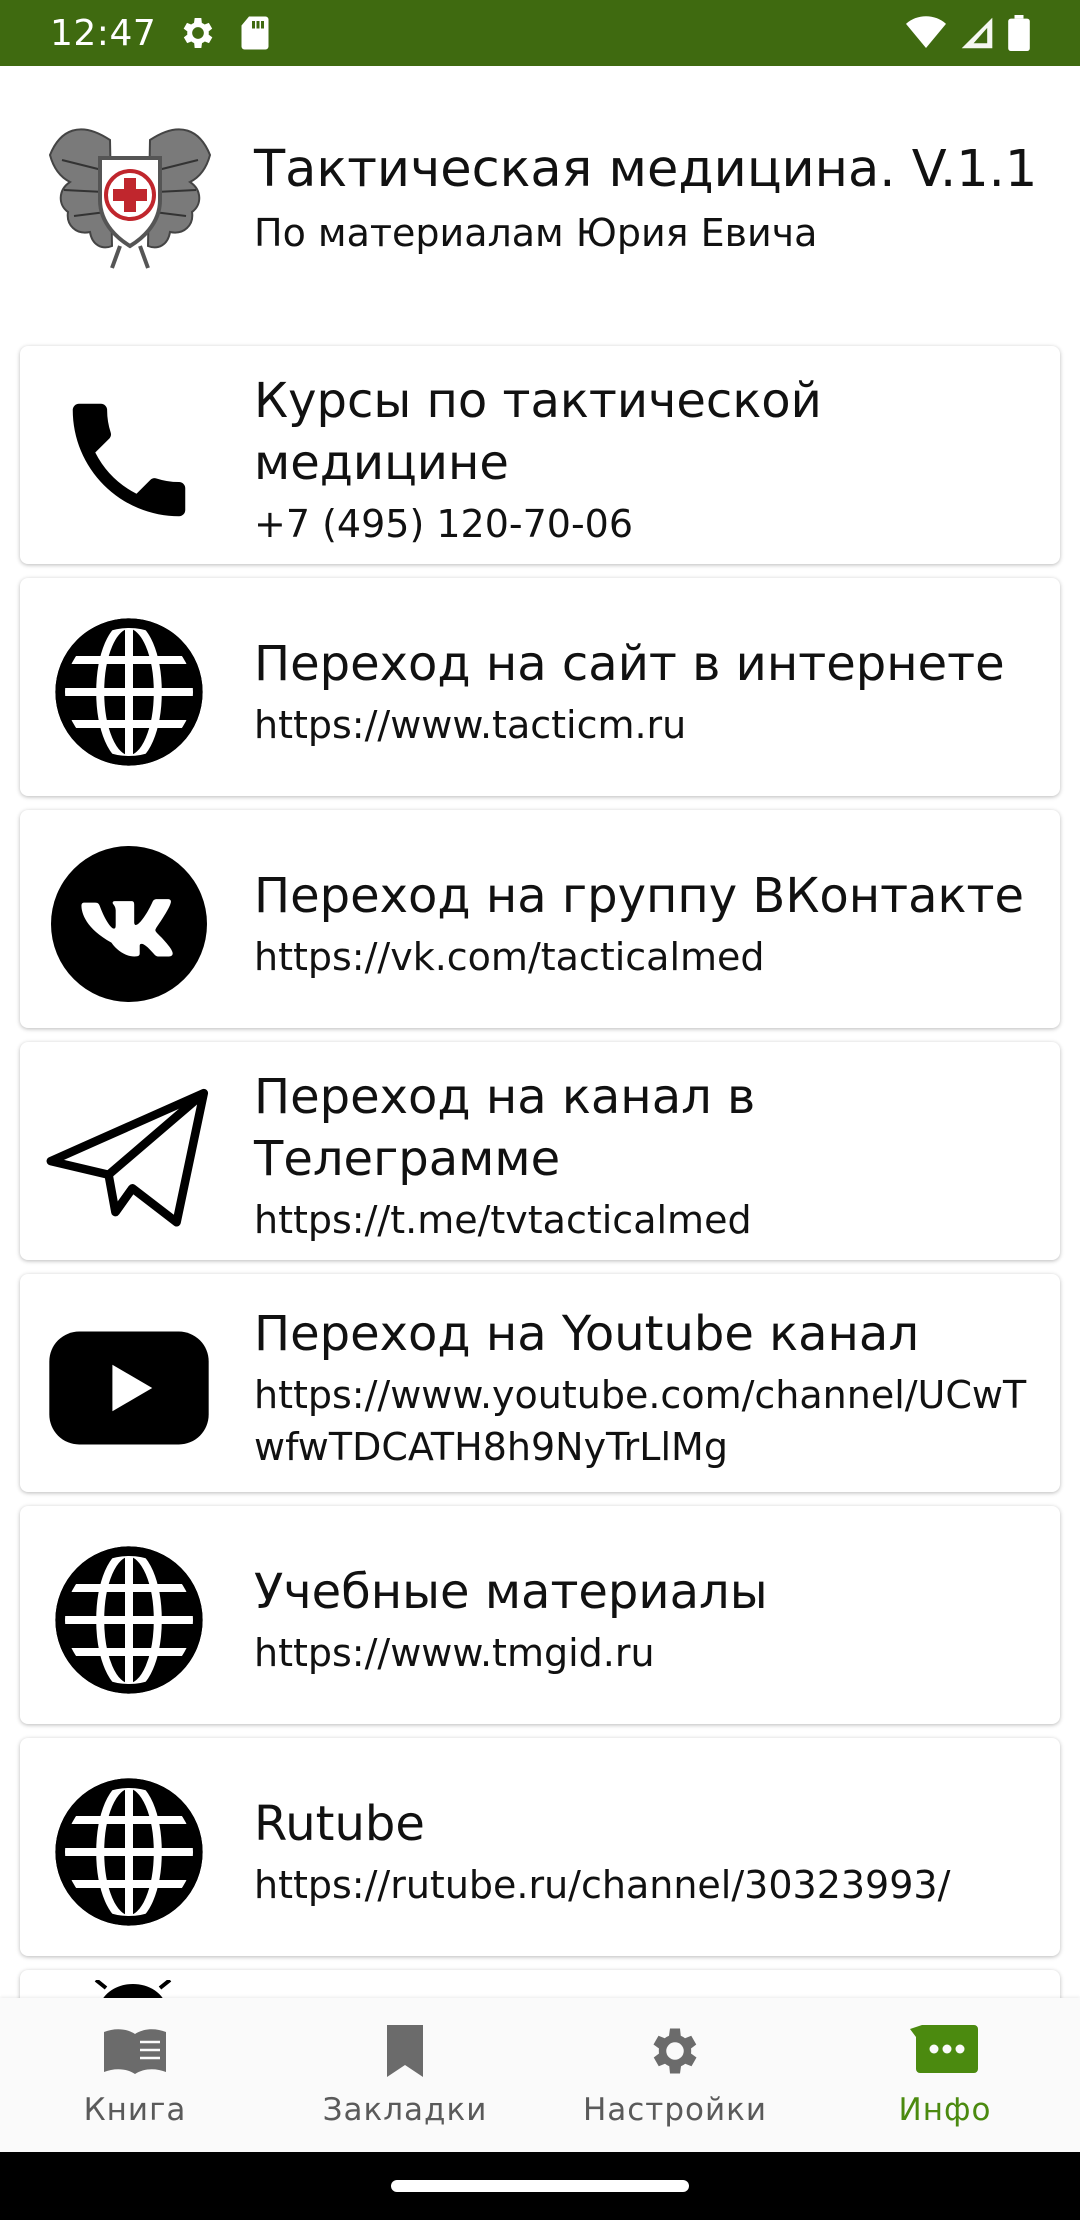 The height and width of the screenshot is (2220, 1080). I want to click on card-title: Переход на канал в Телеграмме, so click(505, 1128).